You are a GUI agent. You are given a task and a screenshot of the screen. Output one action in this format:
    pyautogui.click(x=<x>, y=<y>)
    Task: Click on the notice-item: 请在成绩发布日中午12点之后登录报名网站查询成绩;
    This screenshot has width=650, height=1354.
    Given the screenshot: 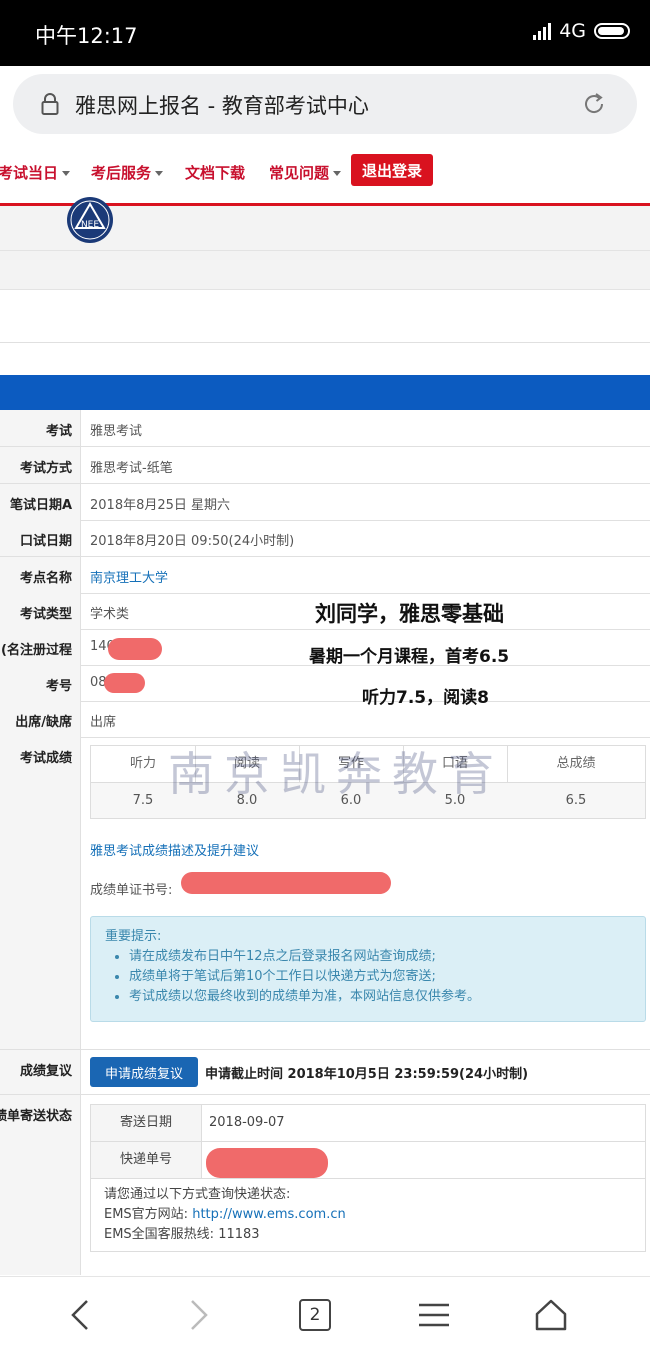 What is the action you would take?
    pyautogui.click(x=380, y=957)
    